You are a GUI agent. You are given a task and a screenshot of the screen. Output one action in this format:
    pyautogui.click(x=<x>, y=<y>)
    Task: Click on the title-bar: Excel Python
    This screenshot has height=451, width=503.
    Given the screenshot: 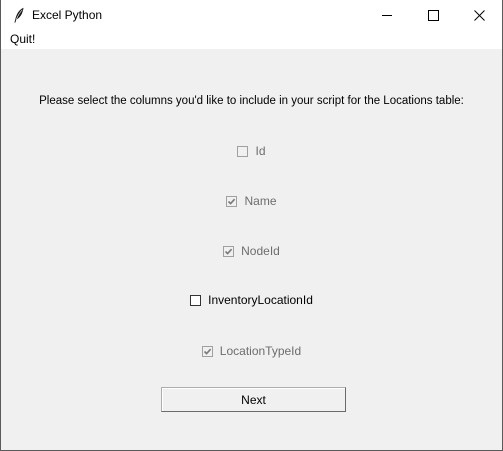 What is the action you would take?
    pyautogui.click(x=251, y=15)
    